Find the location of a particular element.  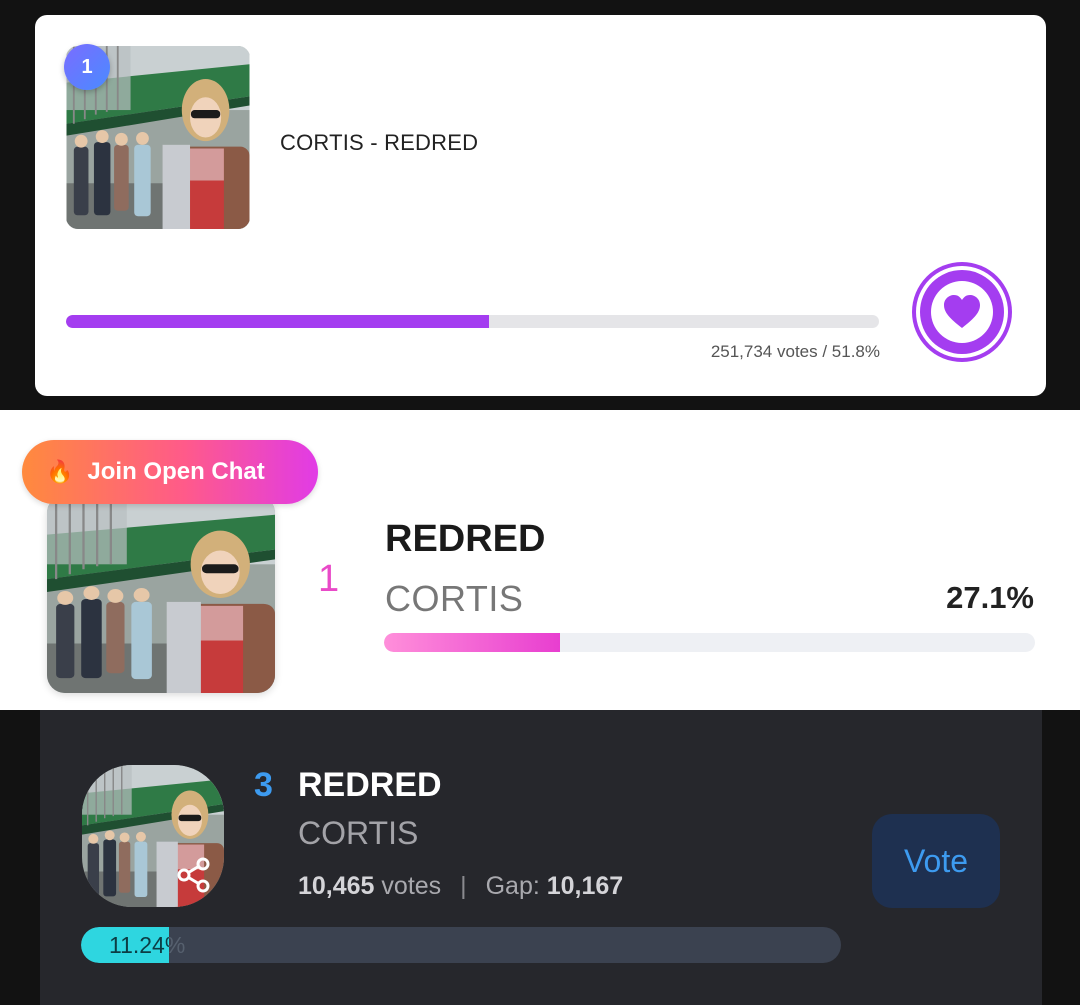

vote-count: 251,734 votes / 51.8% is located at coordinates (795, 351).